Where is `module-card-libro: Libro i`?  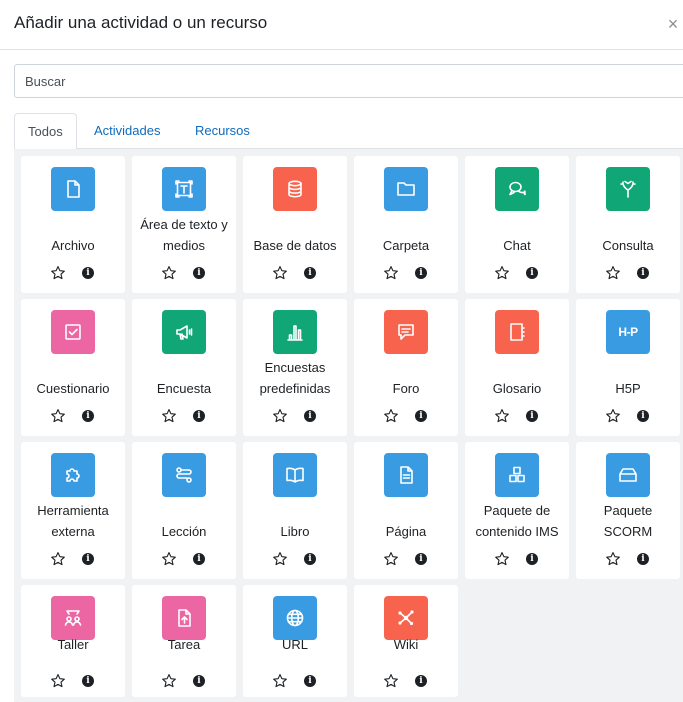
module-card-libro: Libro i is located at coordinates (295, 510).